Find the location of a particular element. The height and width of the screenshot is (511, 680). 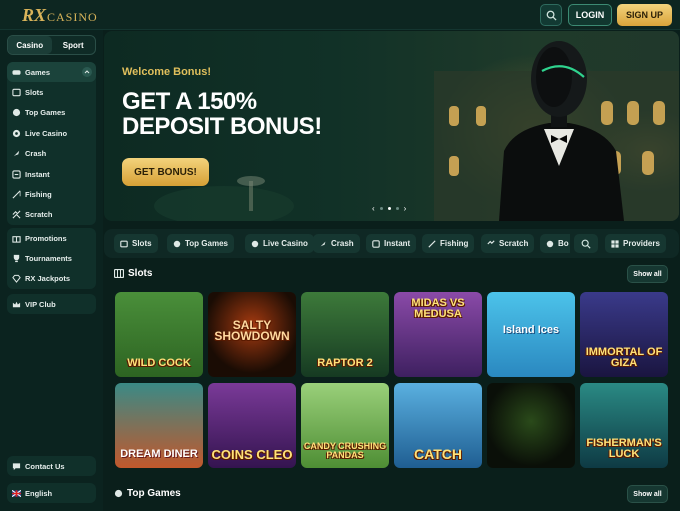

rocket-icon is located at coordinates (323, 244).